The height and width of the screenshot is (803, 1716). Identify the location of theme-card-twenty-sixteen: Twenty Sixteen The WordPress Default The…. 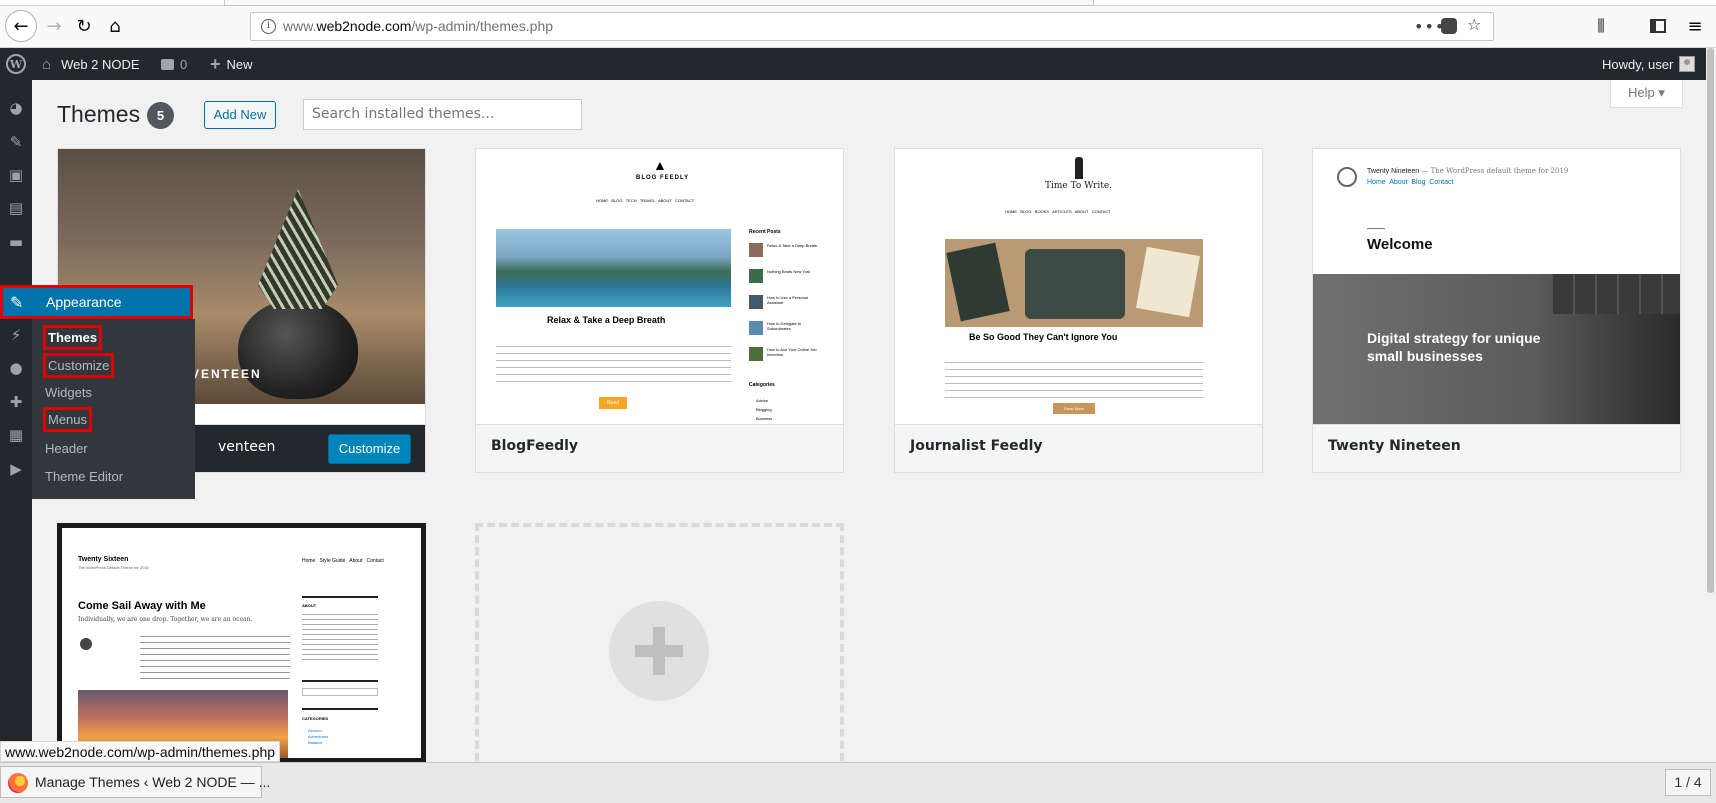
(241, 643).